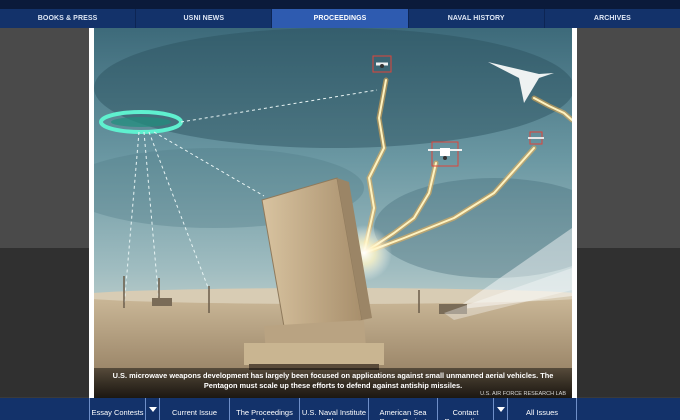 The width and height of the screenshot is (680, 420). Describe the element at coordinates (44, 322) in the screenshot. I see `left-gutter-lower` at that location.